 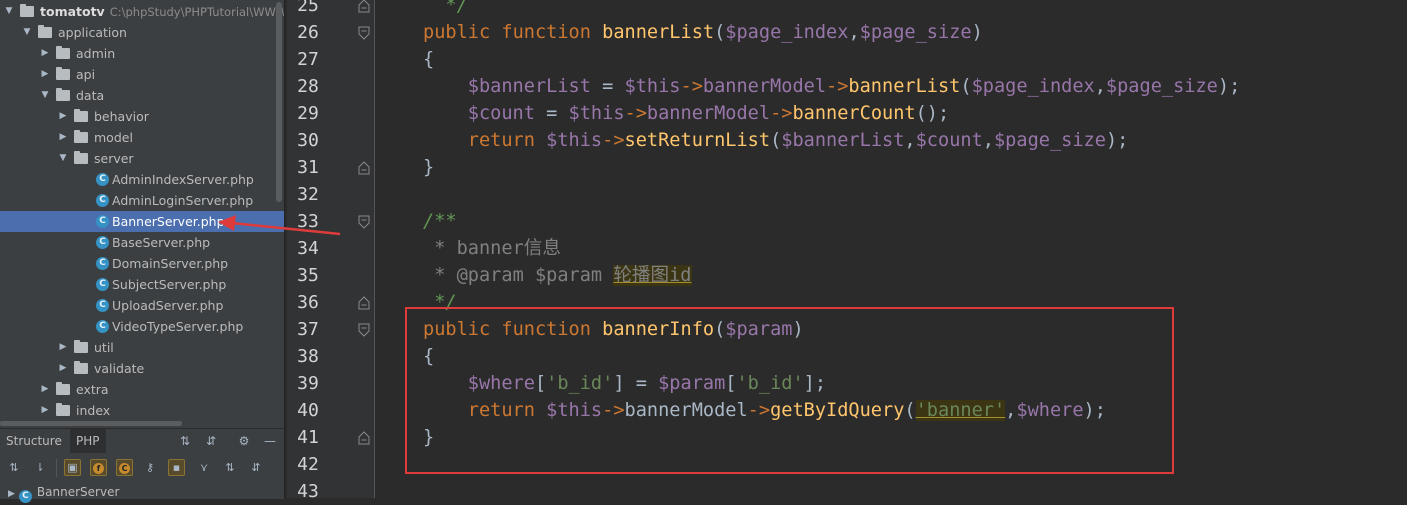 I want to click on line-number: 32, so click(x=308, y=194).